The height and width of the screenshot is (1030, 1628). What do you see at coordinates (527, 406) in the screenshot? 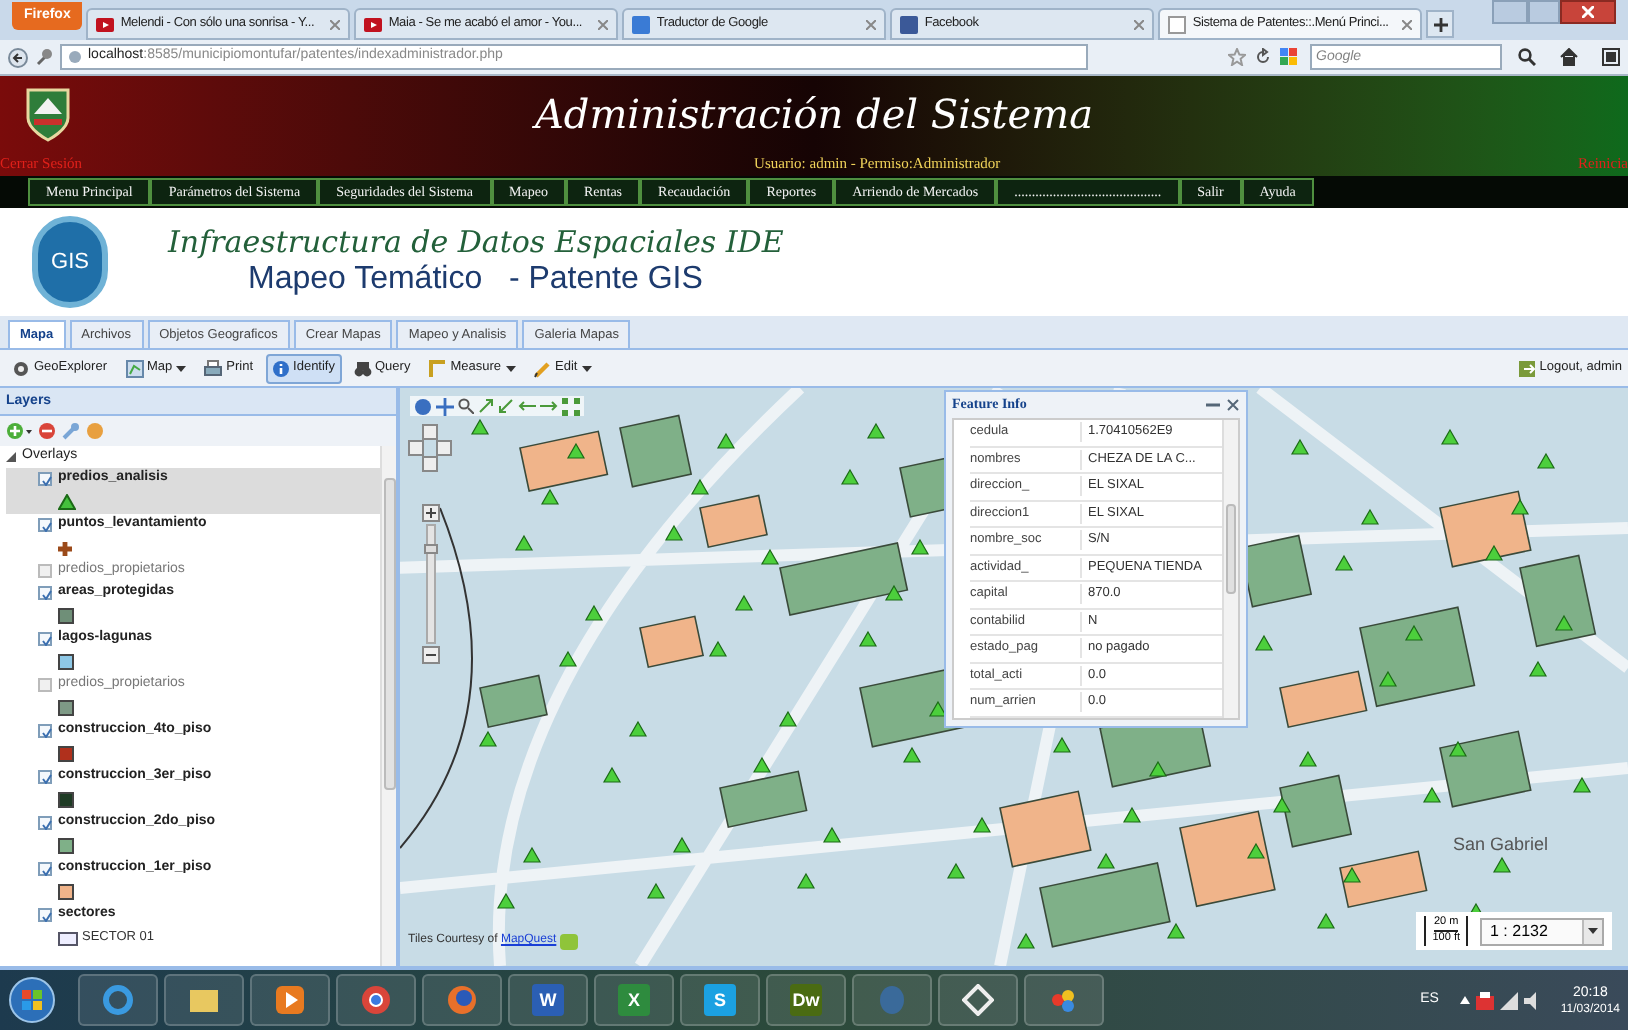
I see `back-arrow-icon` at bounding box center [527, 406].